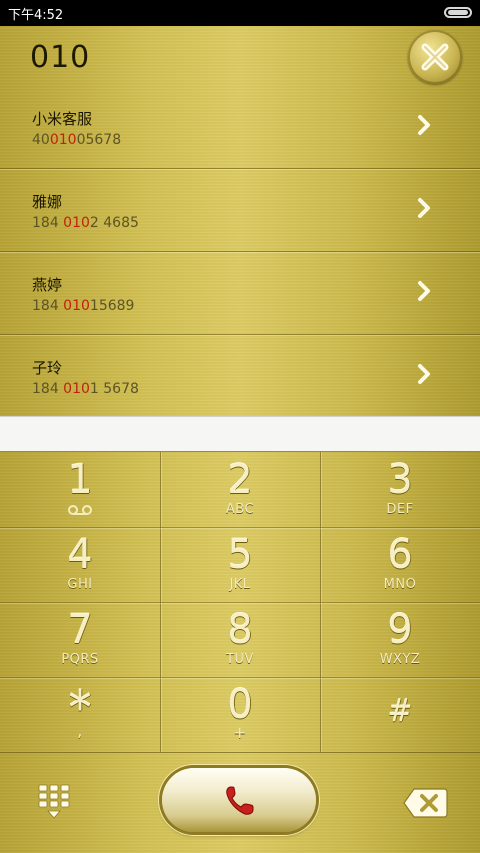 This screenshot has width=480, height=853. I want to click on call-button, so click(239, 800).